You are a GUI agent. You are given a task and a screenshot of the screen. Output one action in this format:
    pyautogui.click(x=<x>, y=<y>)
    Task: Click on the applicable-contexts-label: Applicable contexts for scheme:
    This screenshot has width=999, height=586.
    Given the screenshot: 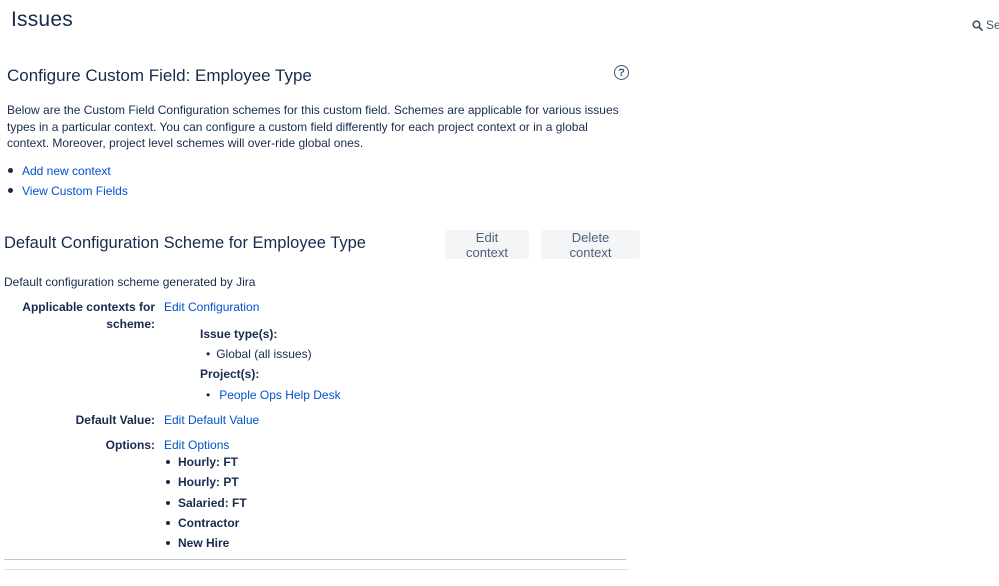 What is the action you would take?
    pyautogui.click(x=88, y=315)
    